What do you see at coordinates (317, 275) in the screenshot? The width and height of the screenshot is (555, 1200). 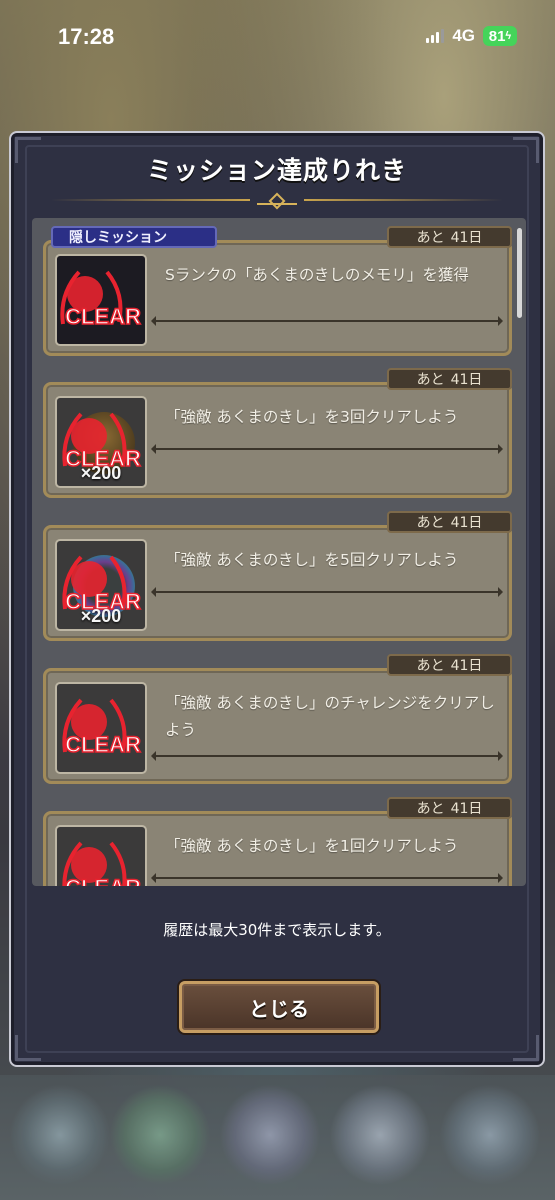 I see `mission-description: Sランクの「あくまのきしのメモリ」を獲得` at bounding box center [317, 275].